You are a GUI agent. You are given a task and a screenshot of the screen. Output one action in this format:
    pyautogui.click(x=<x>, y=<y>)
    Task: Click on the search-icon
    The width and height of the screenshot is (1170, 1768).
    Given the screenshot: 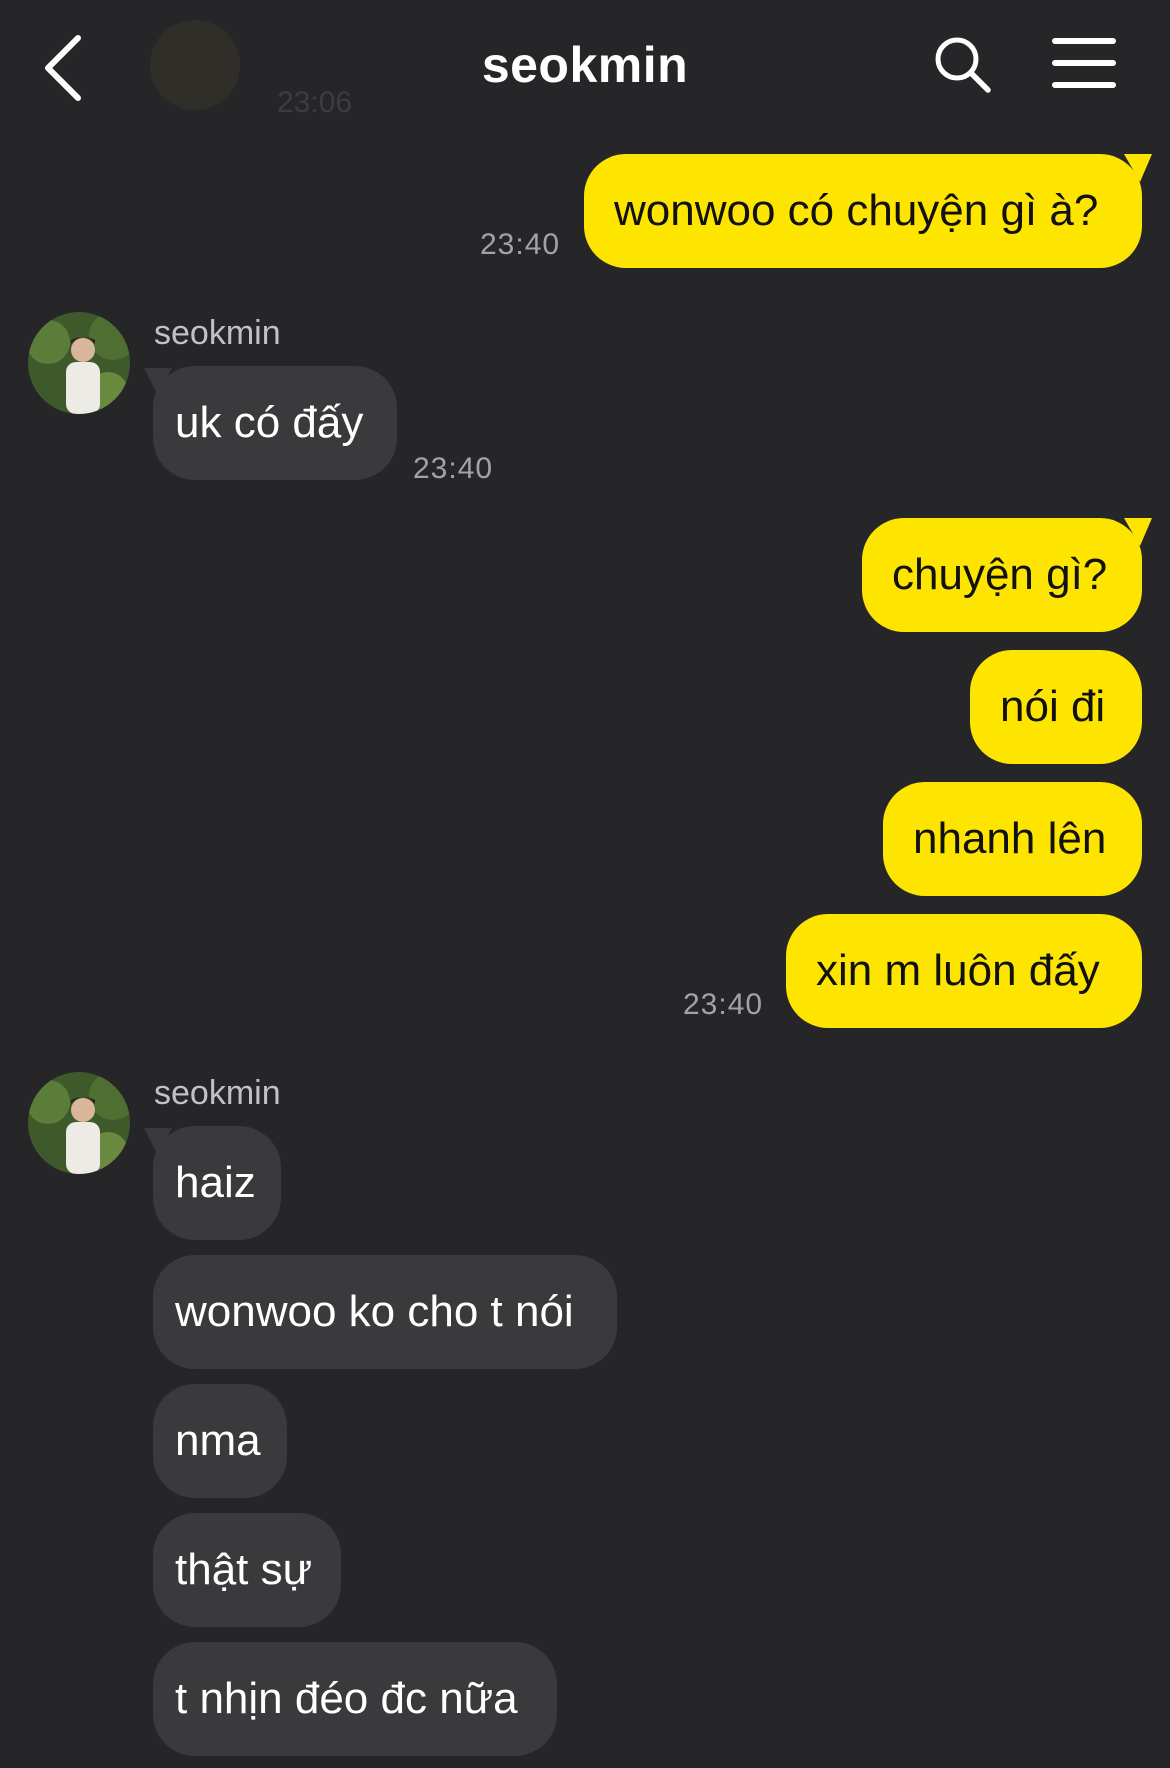 What is the action you would take?
    pyautogui.click(x=963, y=65)
    